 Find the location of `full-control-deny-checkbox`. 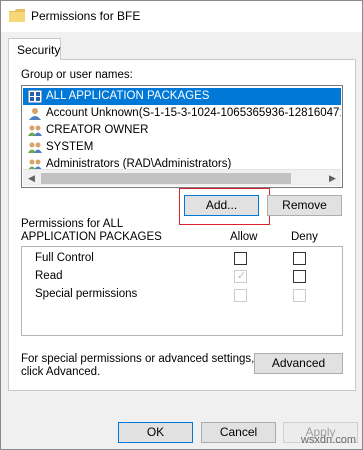

full-control-deny-checkbox is located at coordinates (299, 258).